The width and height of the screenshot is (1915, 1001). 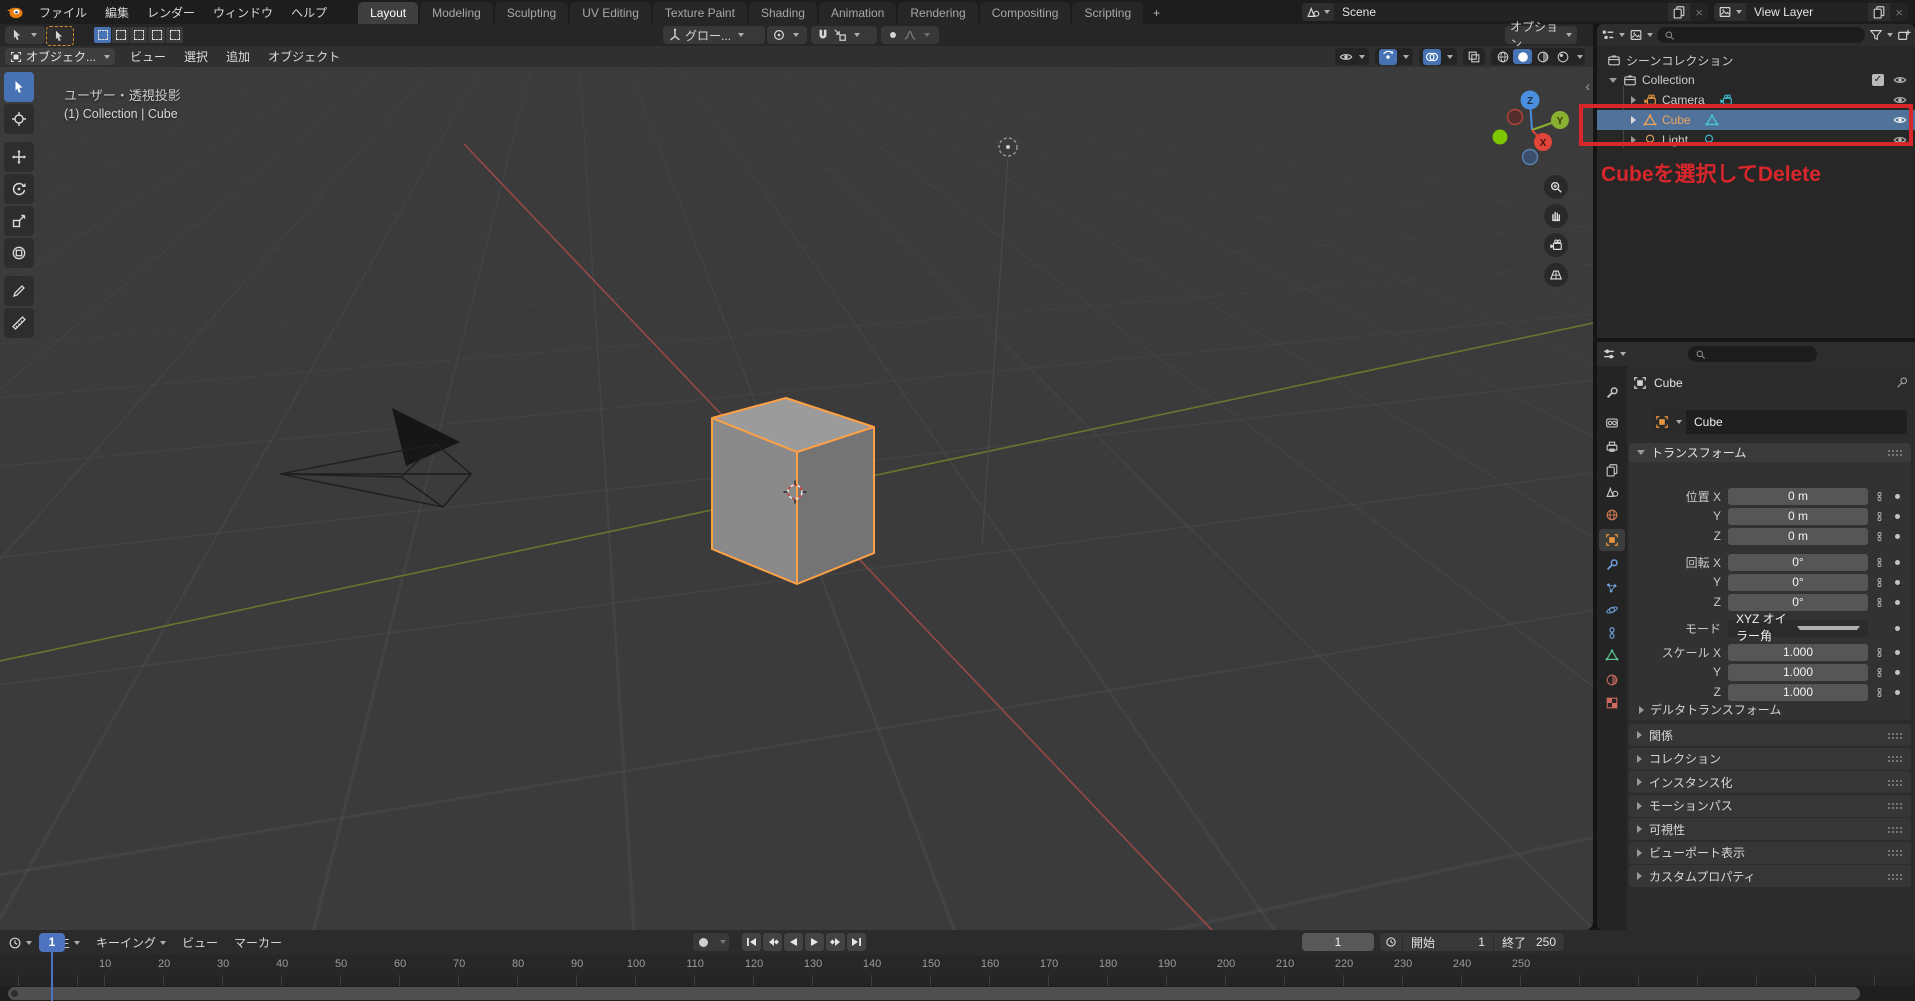 What do you see at coordinates (1641, 709) in the screenshot?
I see `delta-expand-arrow` at bounding box center [1641, 709].